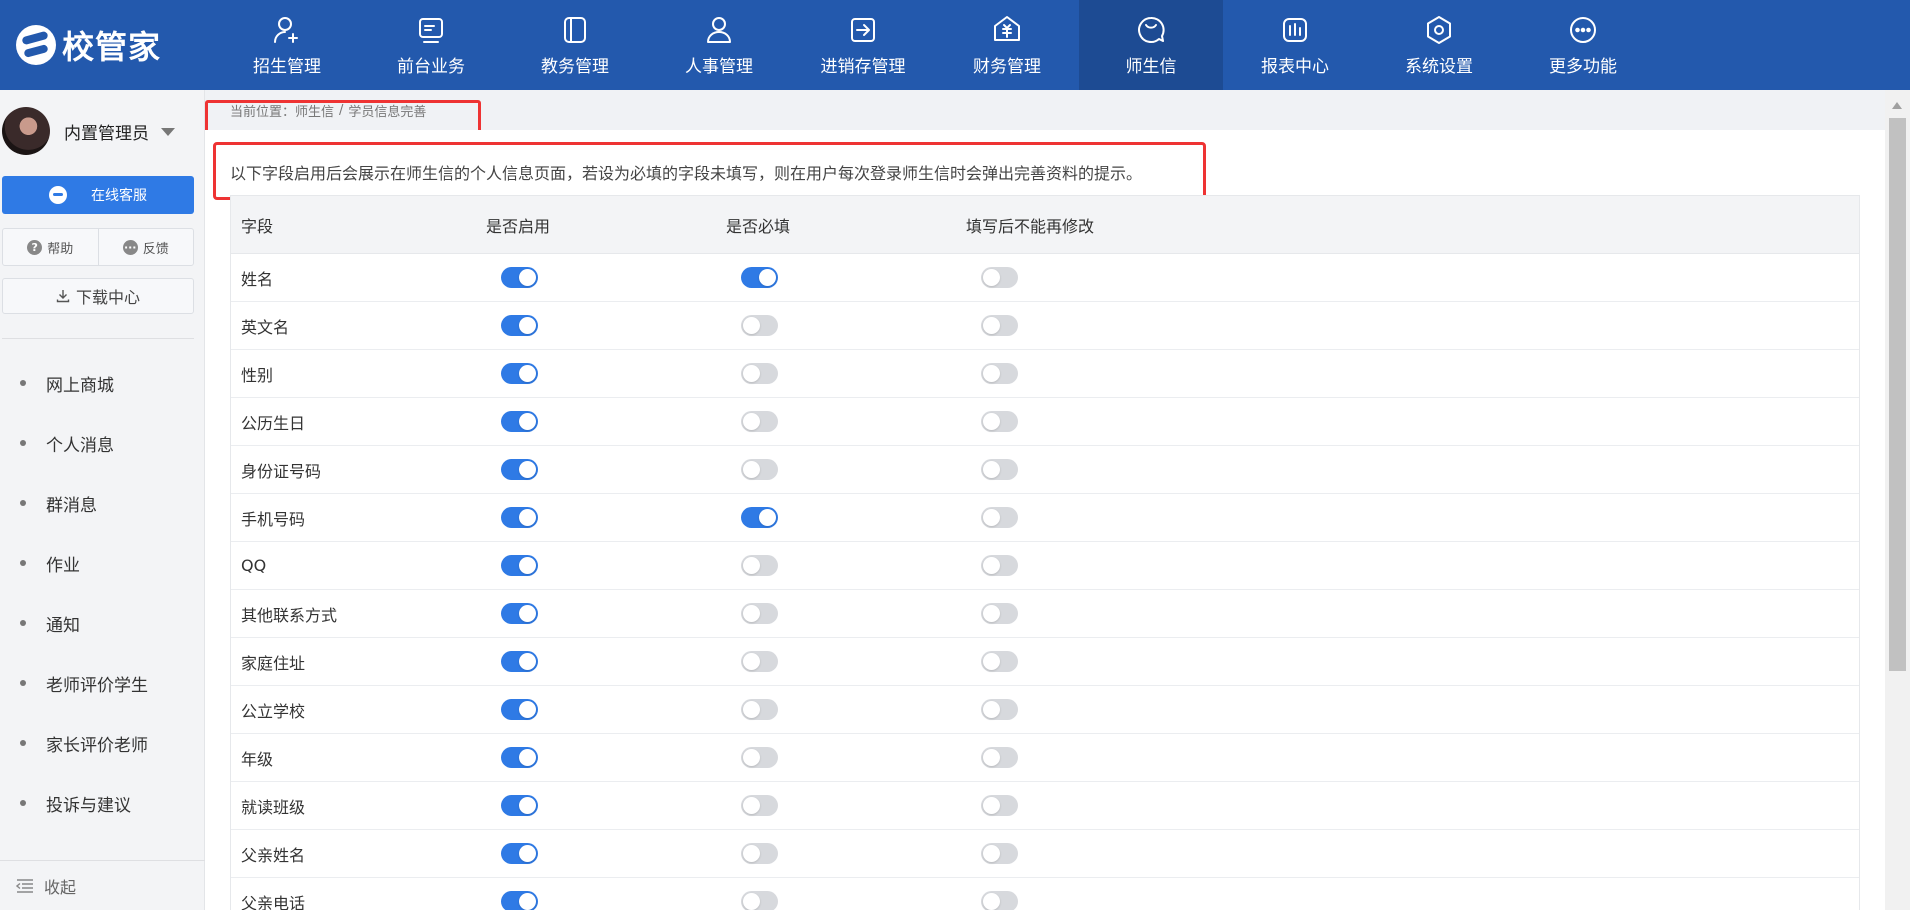 This screenshot has width=1910, height=910. Describe the element at coordinates (1439, 45) in the screenshot. I see `nav-item-8: 系统设置` at that location.